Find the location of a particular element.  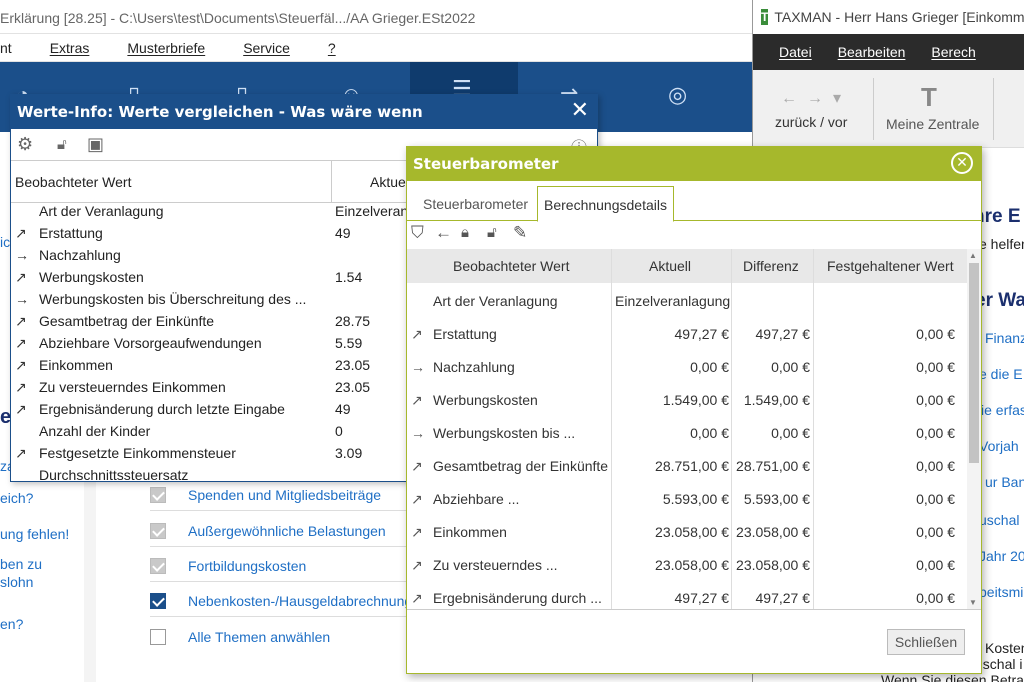

tab-steuerbarometer: Steuerbarometer is located at coordinates (475, 203).